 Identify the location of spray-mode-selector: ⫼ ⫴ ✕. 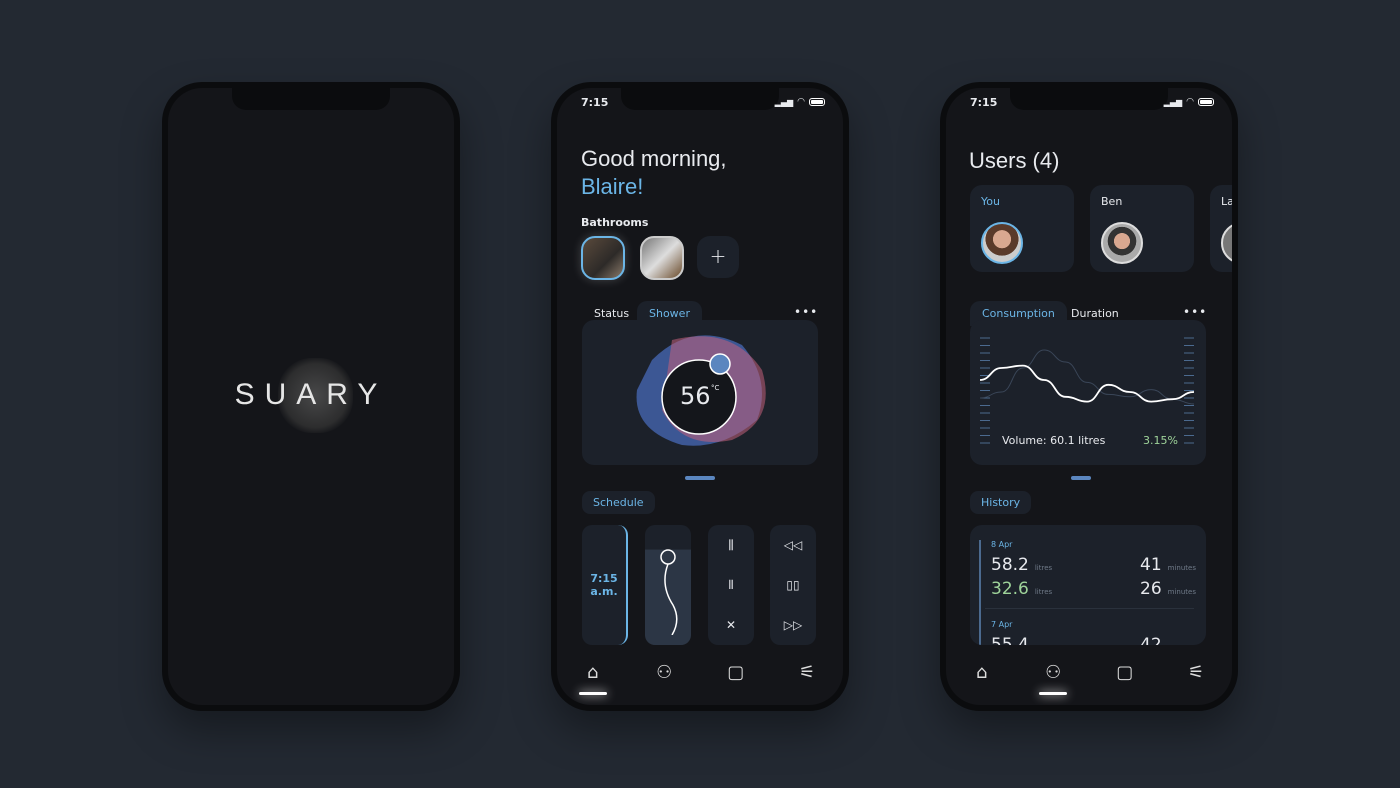
(731, 585).